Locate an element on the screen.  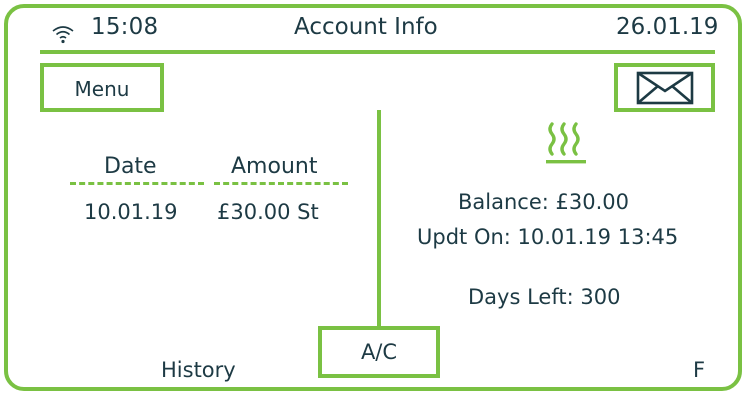
header-divider is located at coordinates (377, 52).